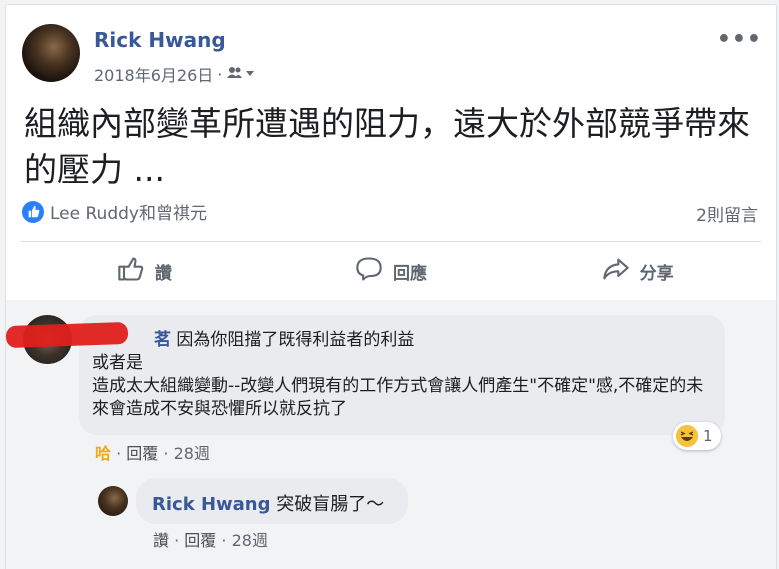 The height and width of the screenshot is (569, 779). Describe the element at coordinates (160, 40) in the screenshot. I see `post-author: Rick Hwang` at that location.